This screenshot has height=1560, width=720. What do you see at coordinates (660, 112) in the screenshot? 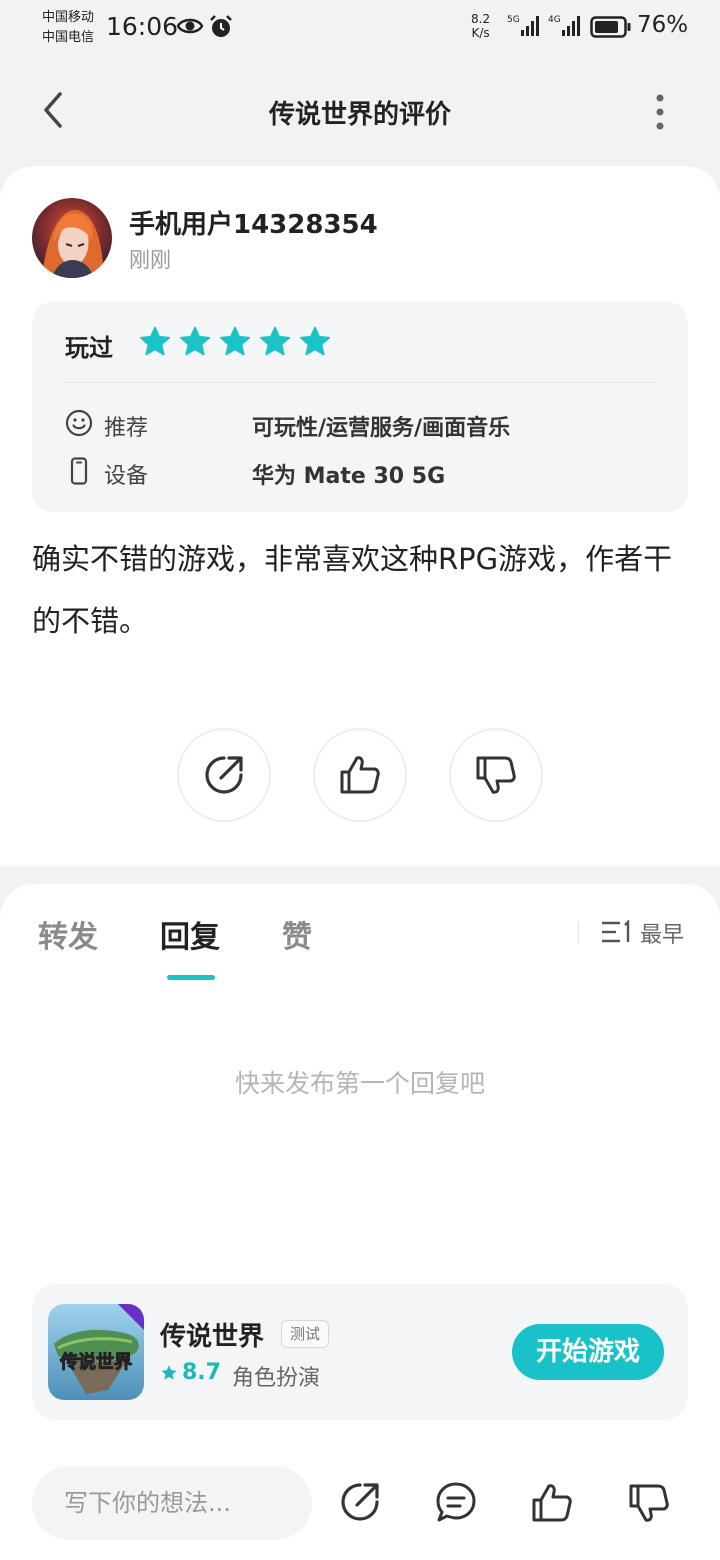
I see `more-options-icon` at bounding box center [660, 112].